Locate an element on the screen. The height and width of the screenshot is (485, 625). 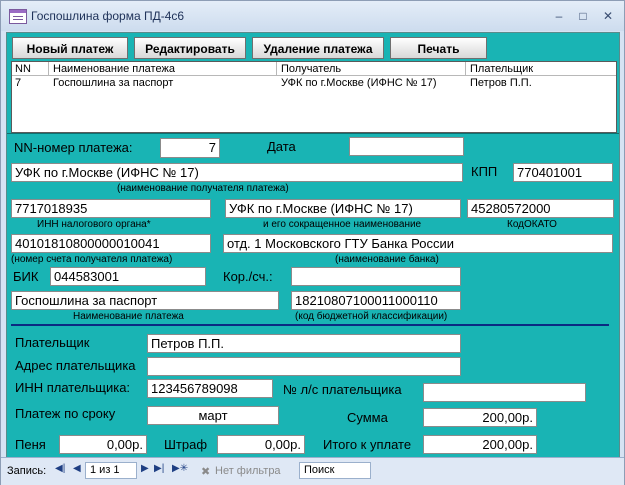
inn-field: 7717018935 is located at coordinates (111, 208).